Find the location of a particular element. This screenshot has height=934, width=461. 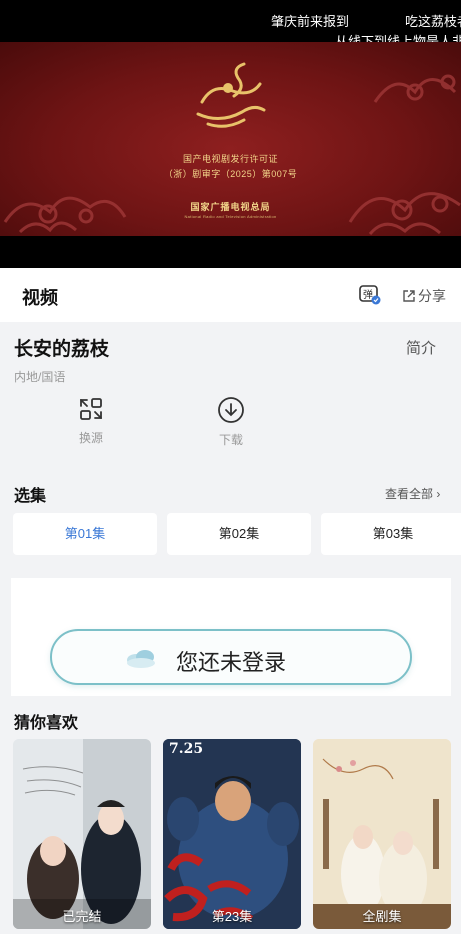

download-button: 下载 is located at coordinates (231, 422).